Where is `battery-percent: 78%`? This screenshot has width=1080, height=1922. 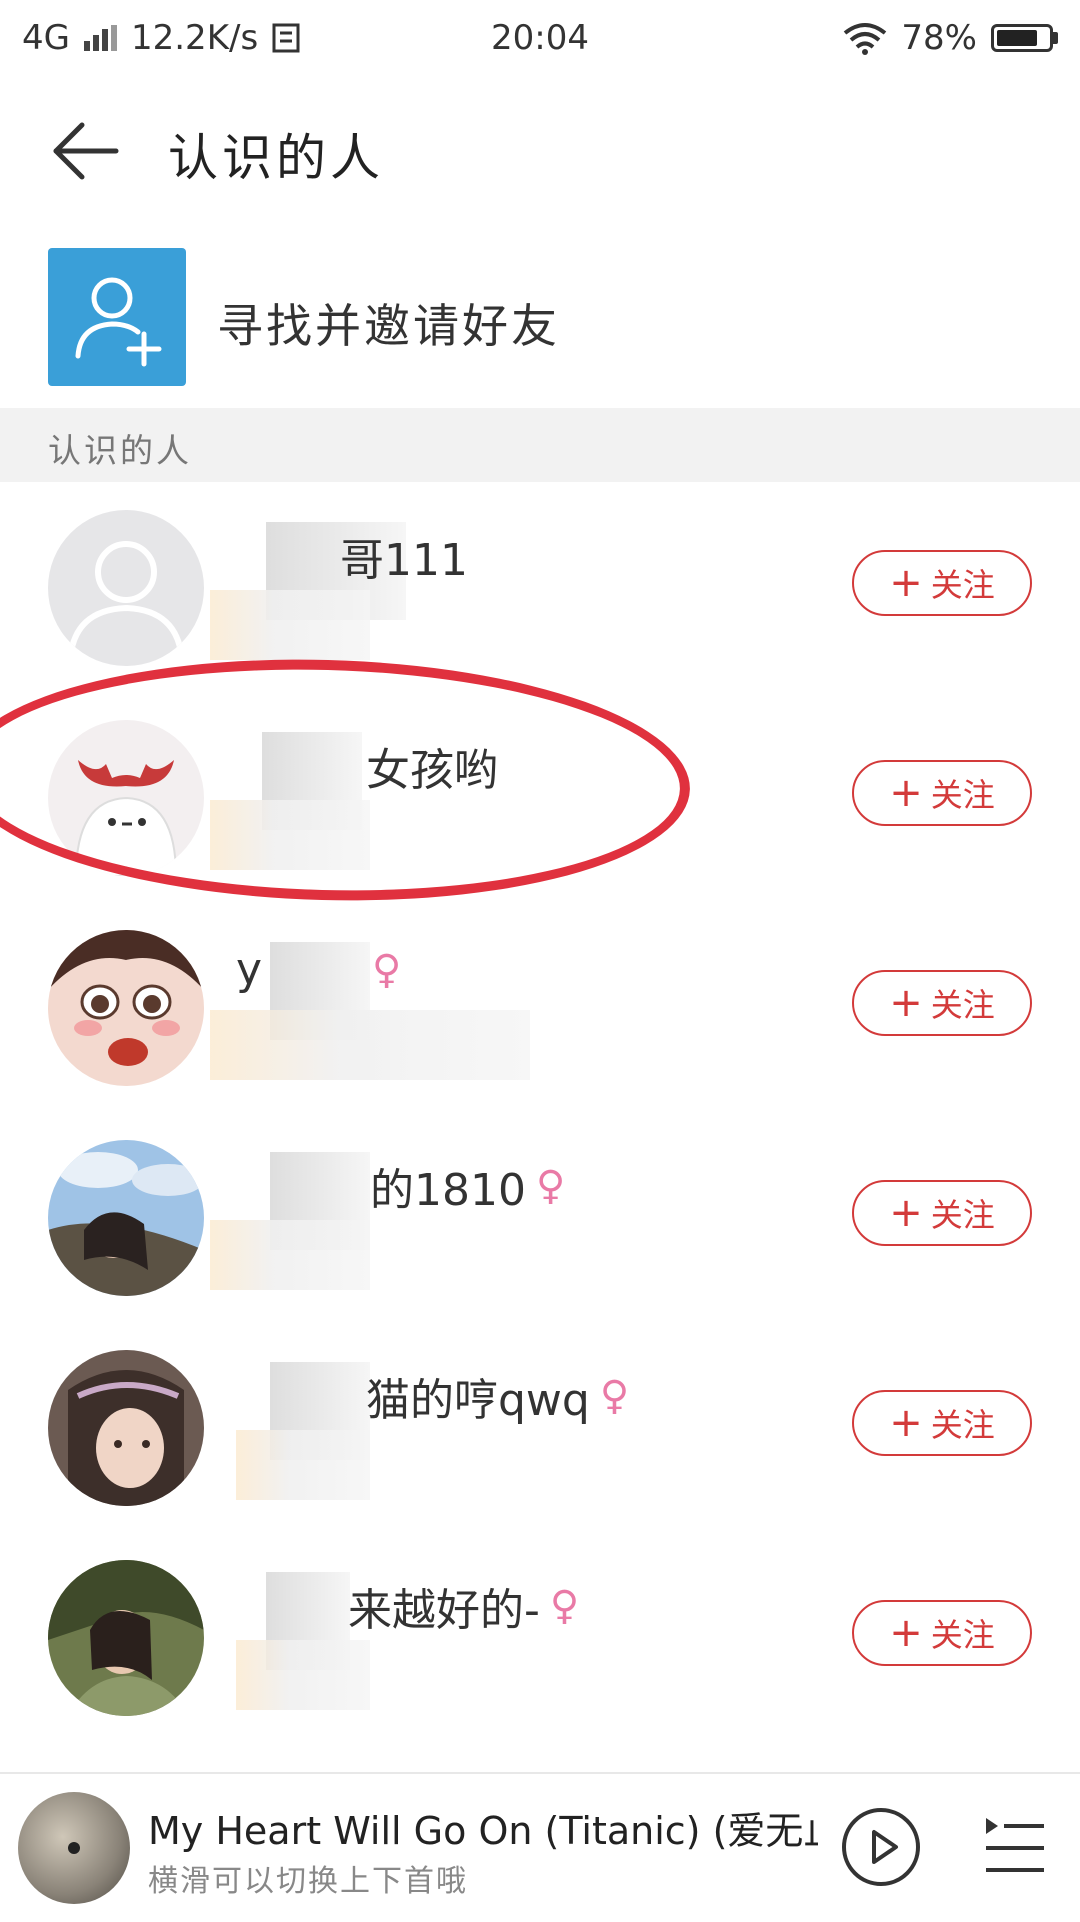
battery-percent: 78% is located at coordinates (939, 38).